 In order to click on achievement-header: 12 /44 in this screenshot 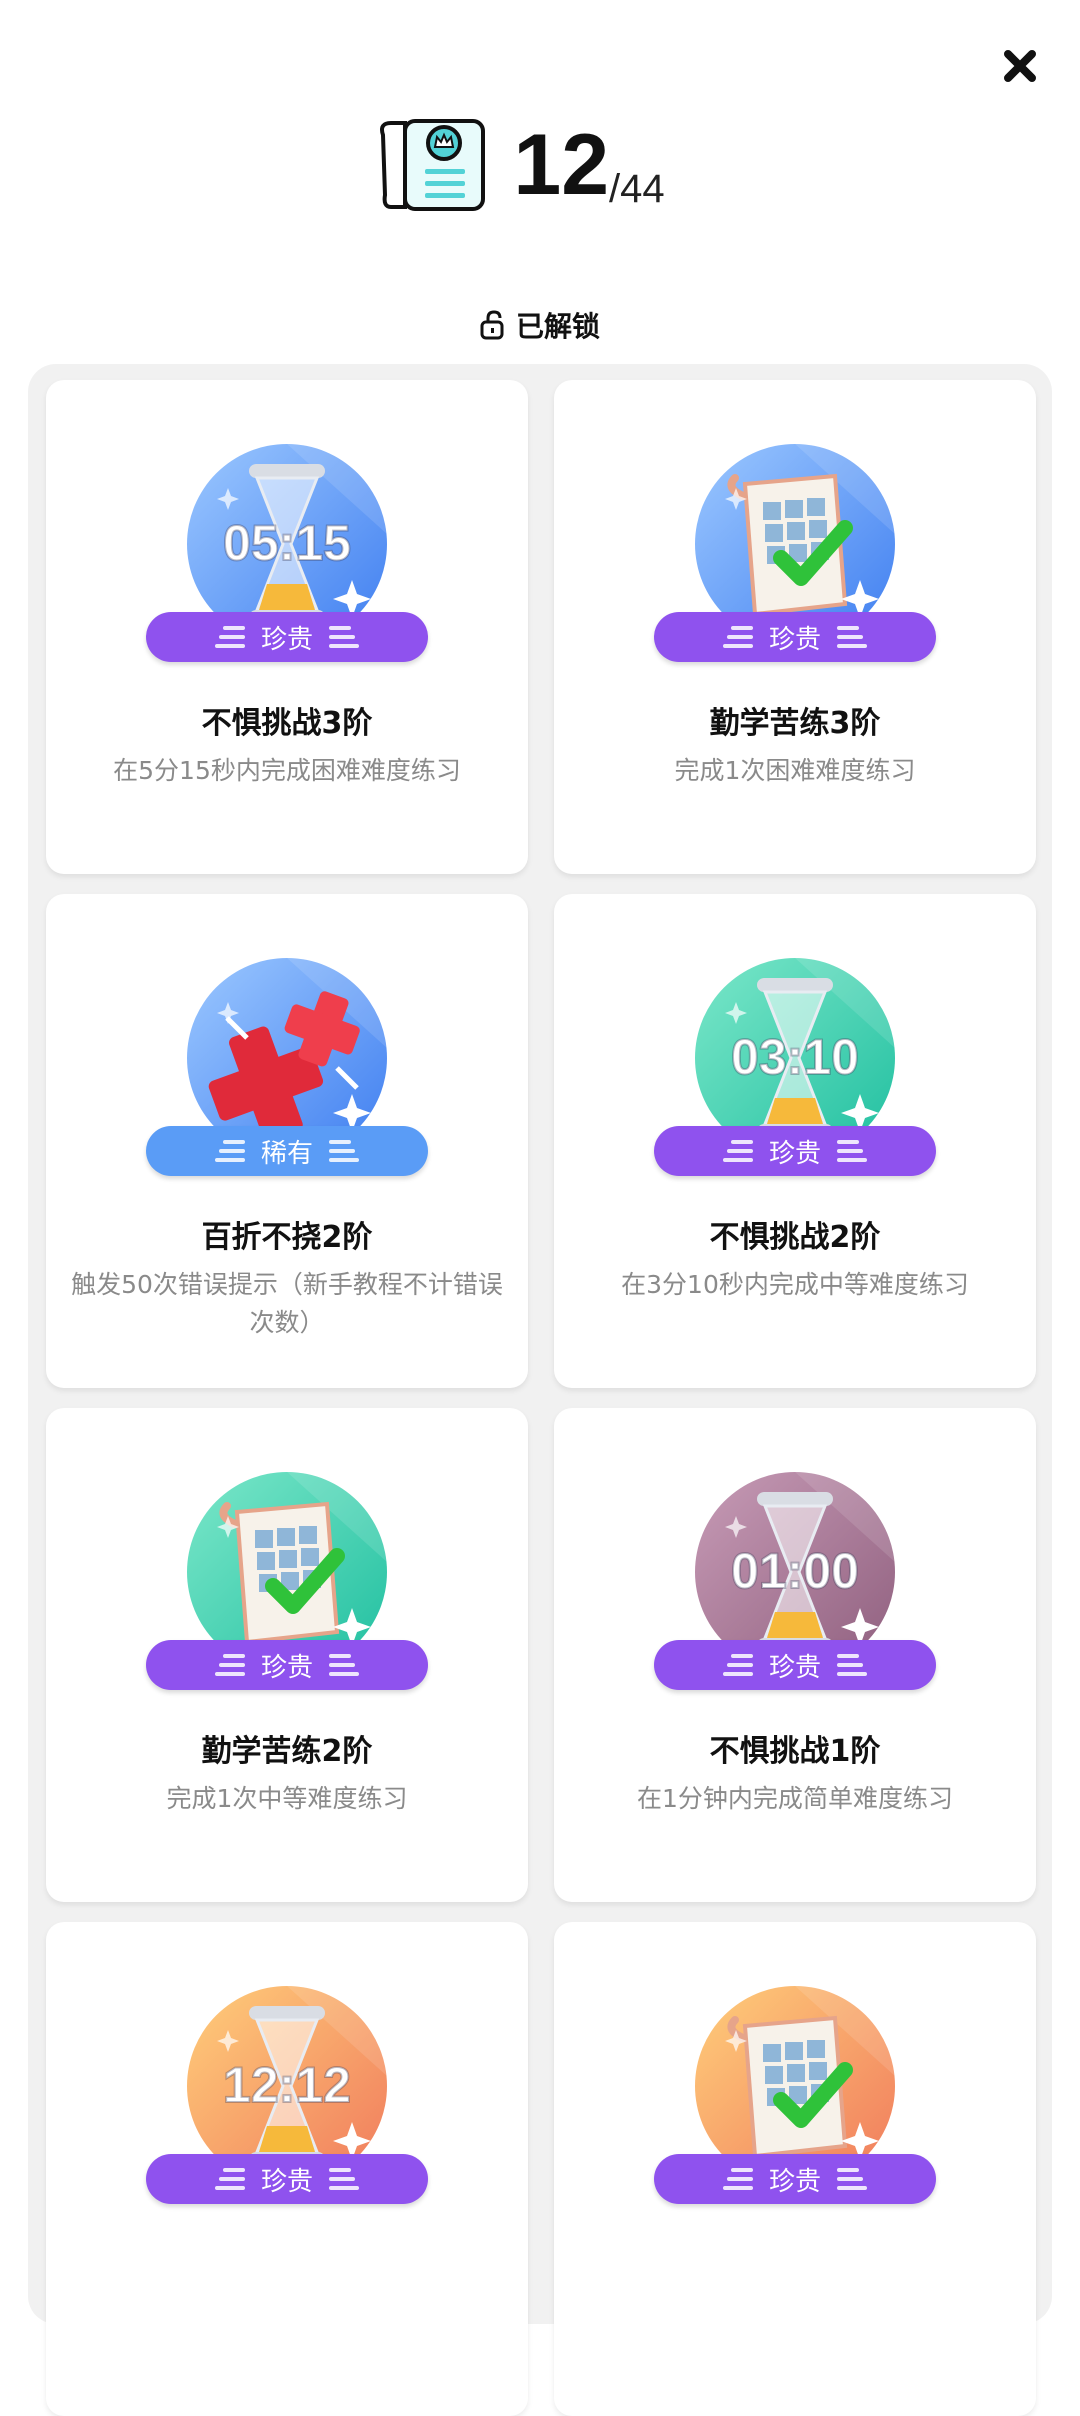, I will do `click(540, 165)`.